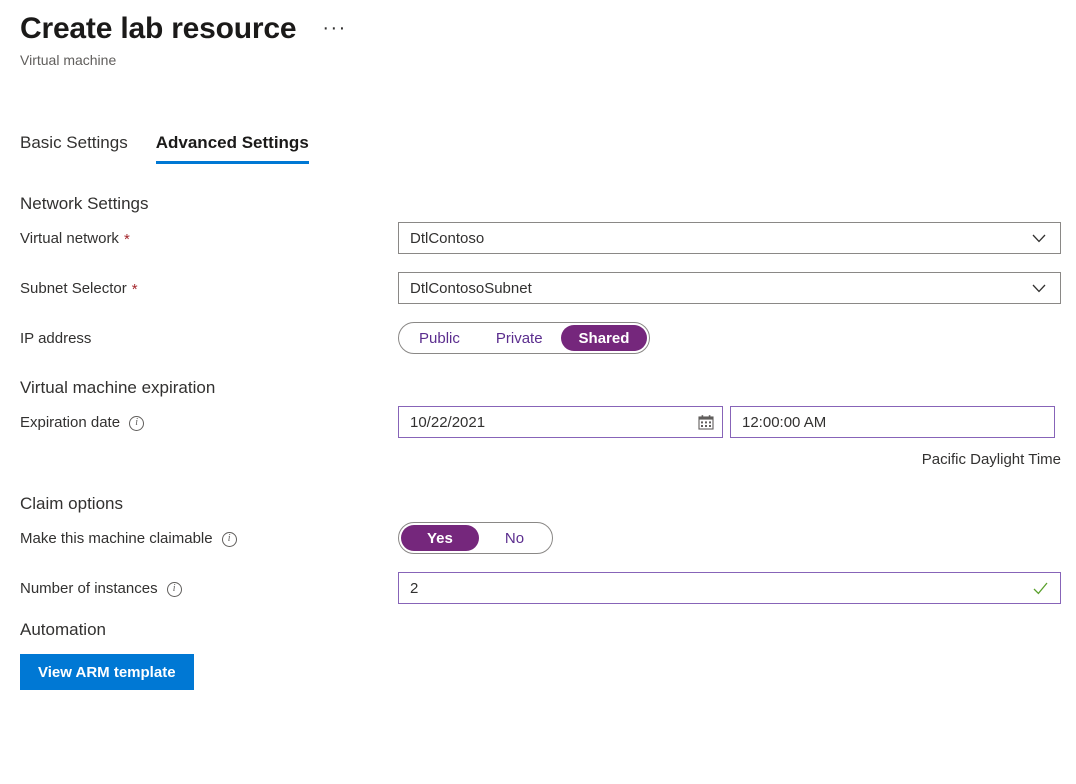 The width and height of the screenshot is (1076, 784). Describe the element at coordinates (447, 238) in the screenshot. I see `virtual-network-value: DtlContoso` at that location.